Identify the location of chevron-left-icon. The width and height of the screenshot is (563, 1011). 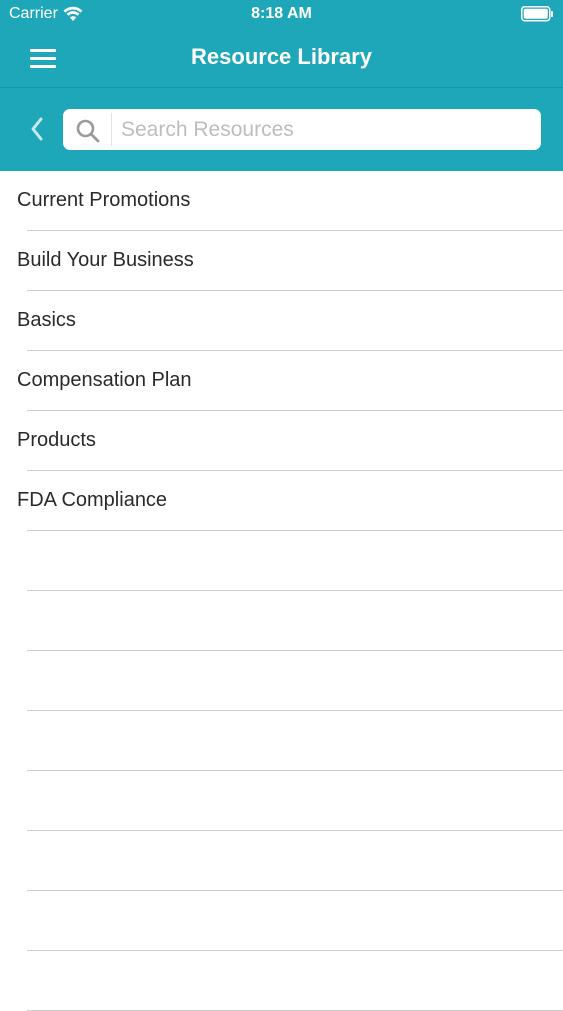
(38, 129).